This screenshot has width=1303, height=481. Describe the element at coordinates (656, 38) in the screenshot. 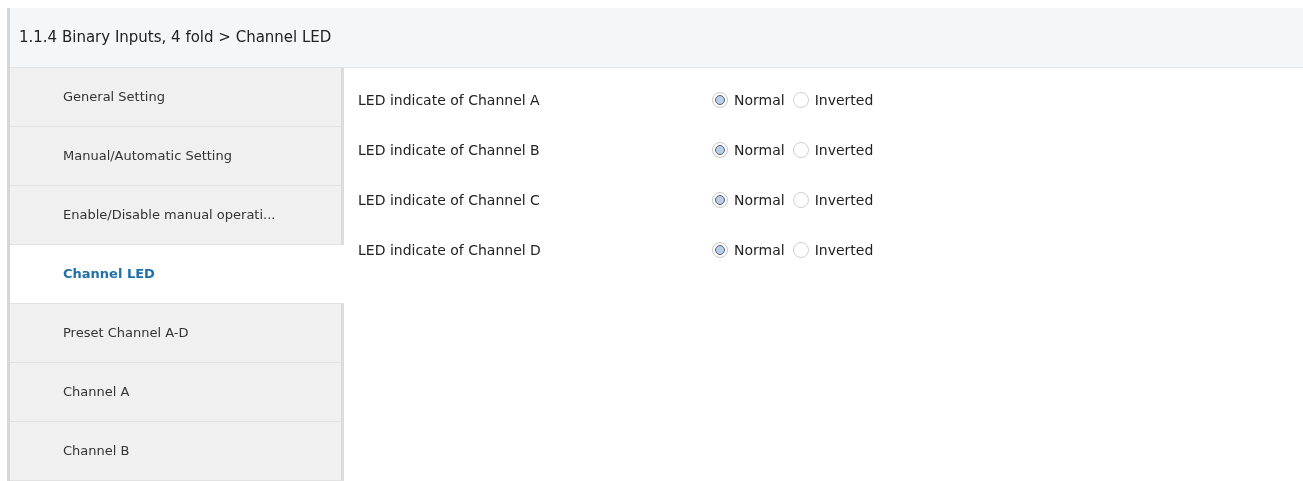

I see `breadcrumb-header: 1.1.4 Binary Inputs, 4 fold > Channel LED` at that location.